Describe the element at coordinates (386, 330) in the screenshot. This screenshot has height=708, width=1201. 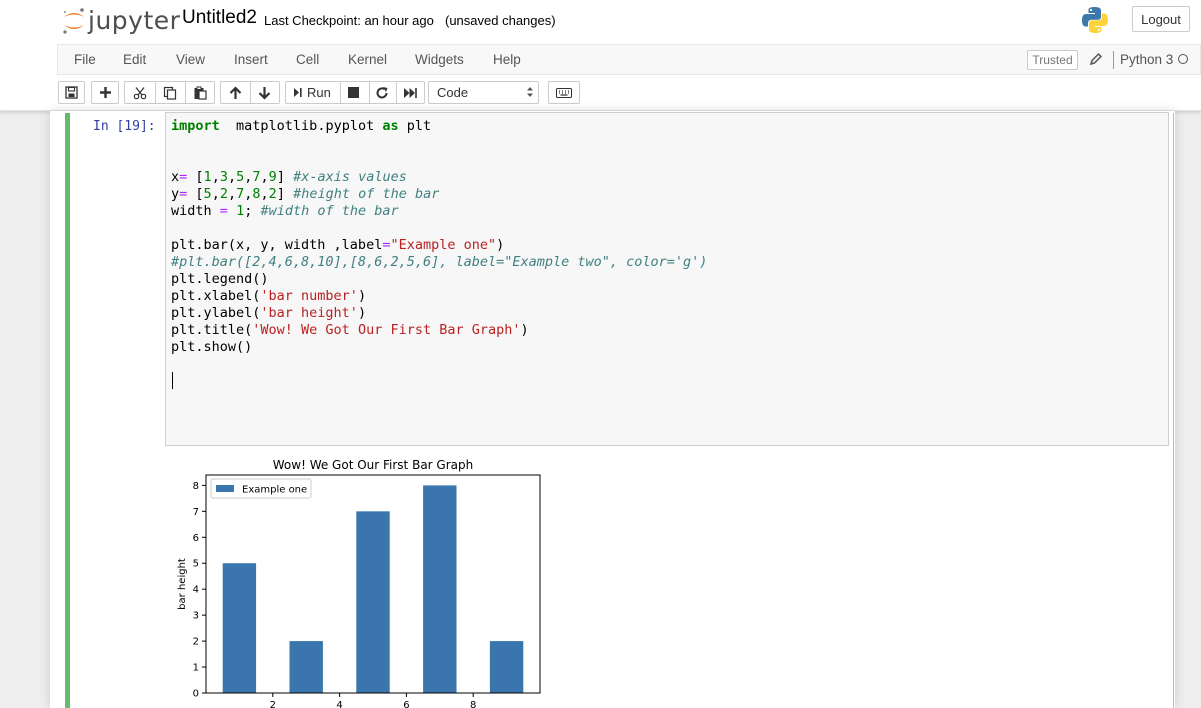
I see `code-token: 'Wow! We Got Our First Bar Graph'` at that location.